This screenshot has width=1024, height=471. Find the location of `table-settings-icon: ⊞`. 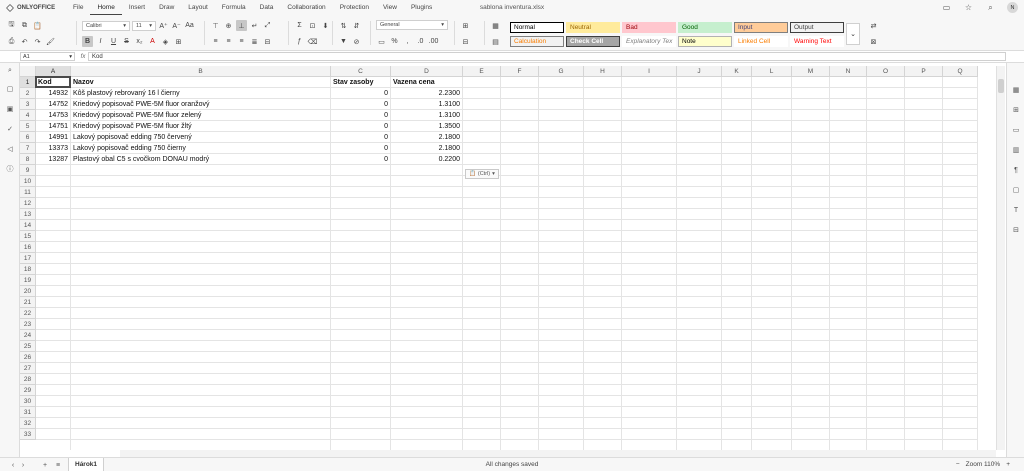

table-settings-icon: ⊞ is located at coordinates (1016, 110).